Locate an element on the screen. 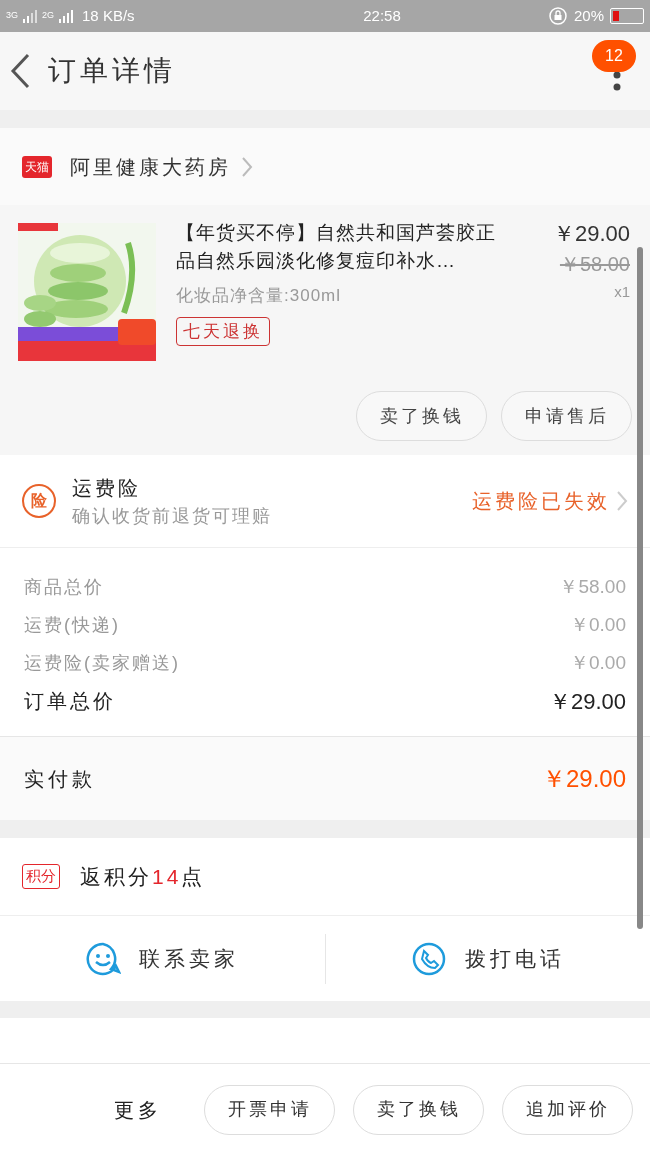  product-price: ￥29.00 is located at coordinates (591, 234).